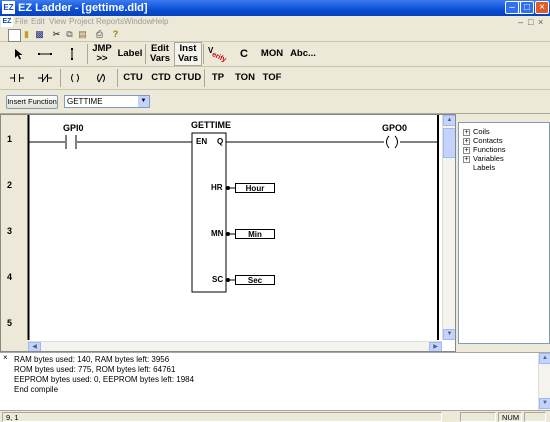 Image resolution: width=550 pixels, height=422 pixels. I want to click on maximize-button: □, so click(527, 7).